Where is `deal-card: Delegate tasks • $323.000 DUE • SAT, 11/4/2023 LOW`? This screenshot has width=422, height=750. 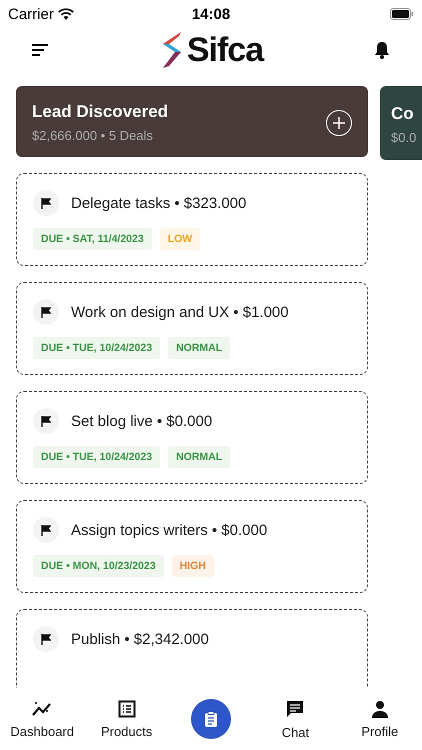
deal-card: Delegate tasks • $323.000 DUE • SAT, 11/4/2023 LOW is located at coordinates (192, 219).